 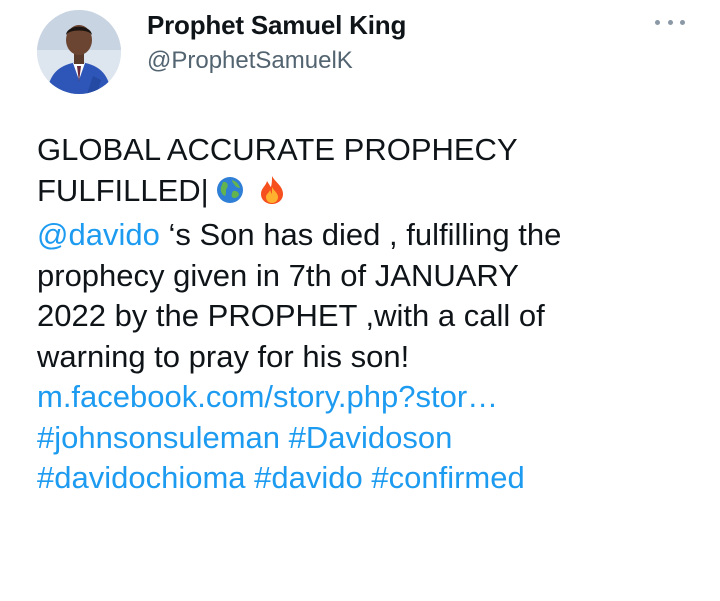 I want to click on hashtag-line: #davidochioma #davido #confirmed, so click(x=367, y=478).